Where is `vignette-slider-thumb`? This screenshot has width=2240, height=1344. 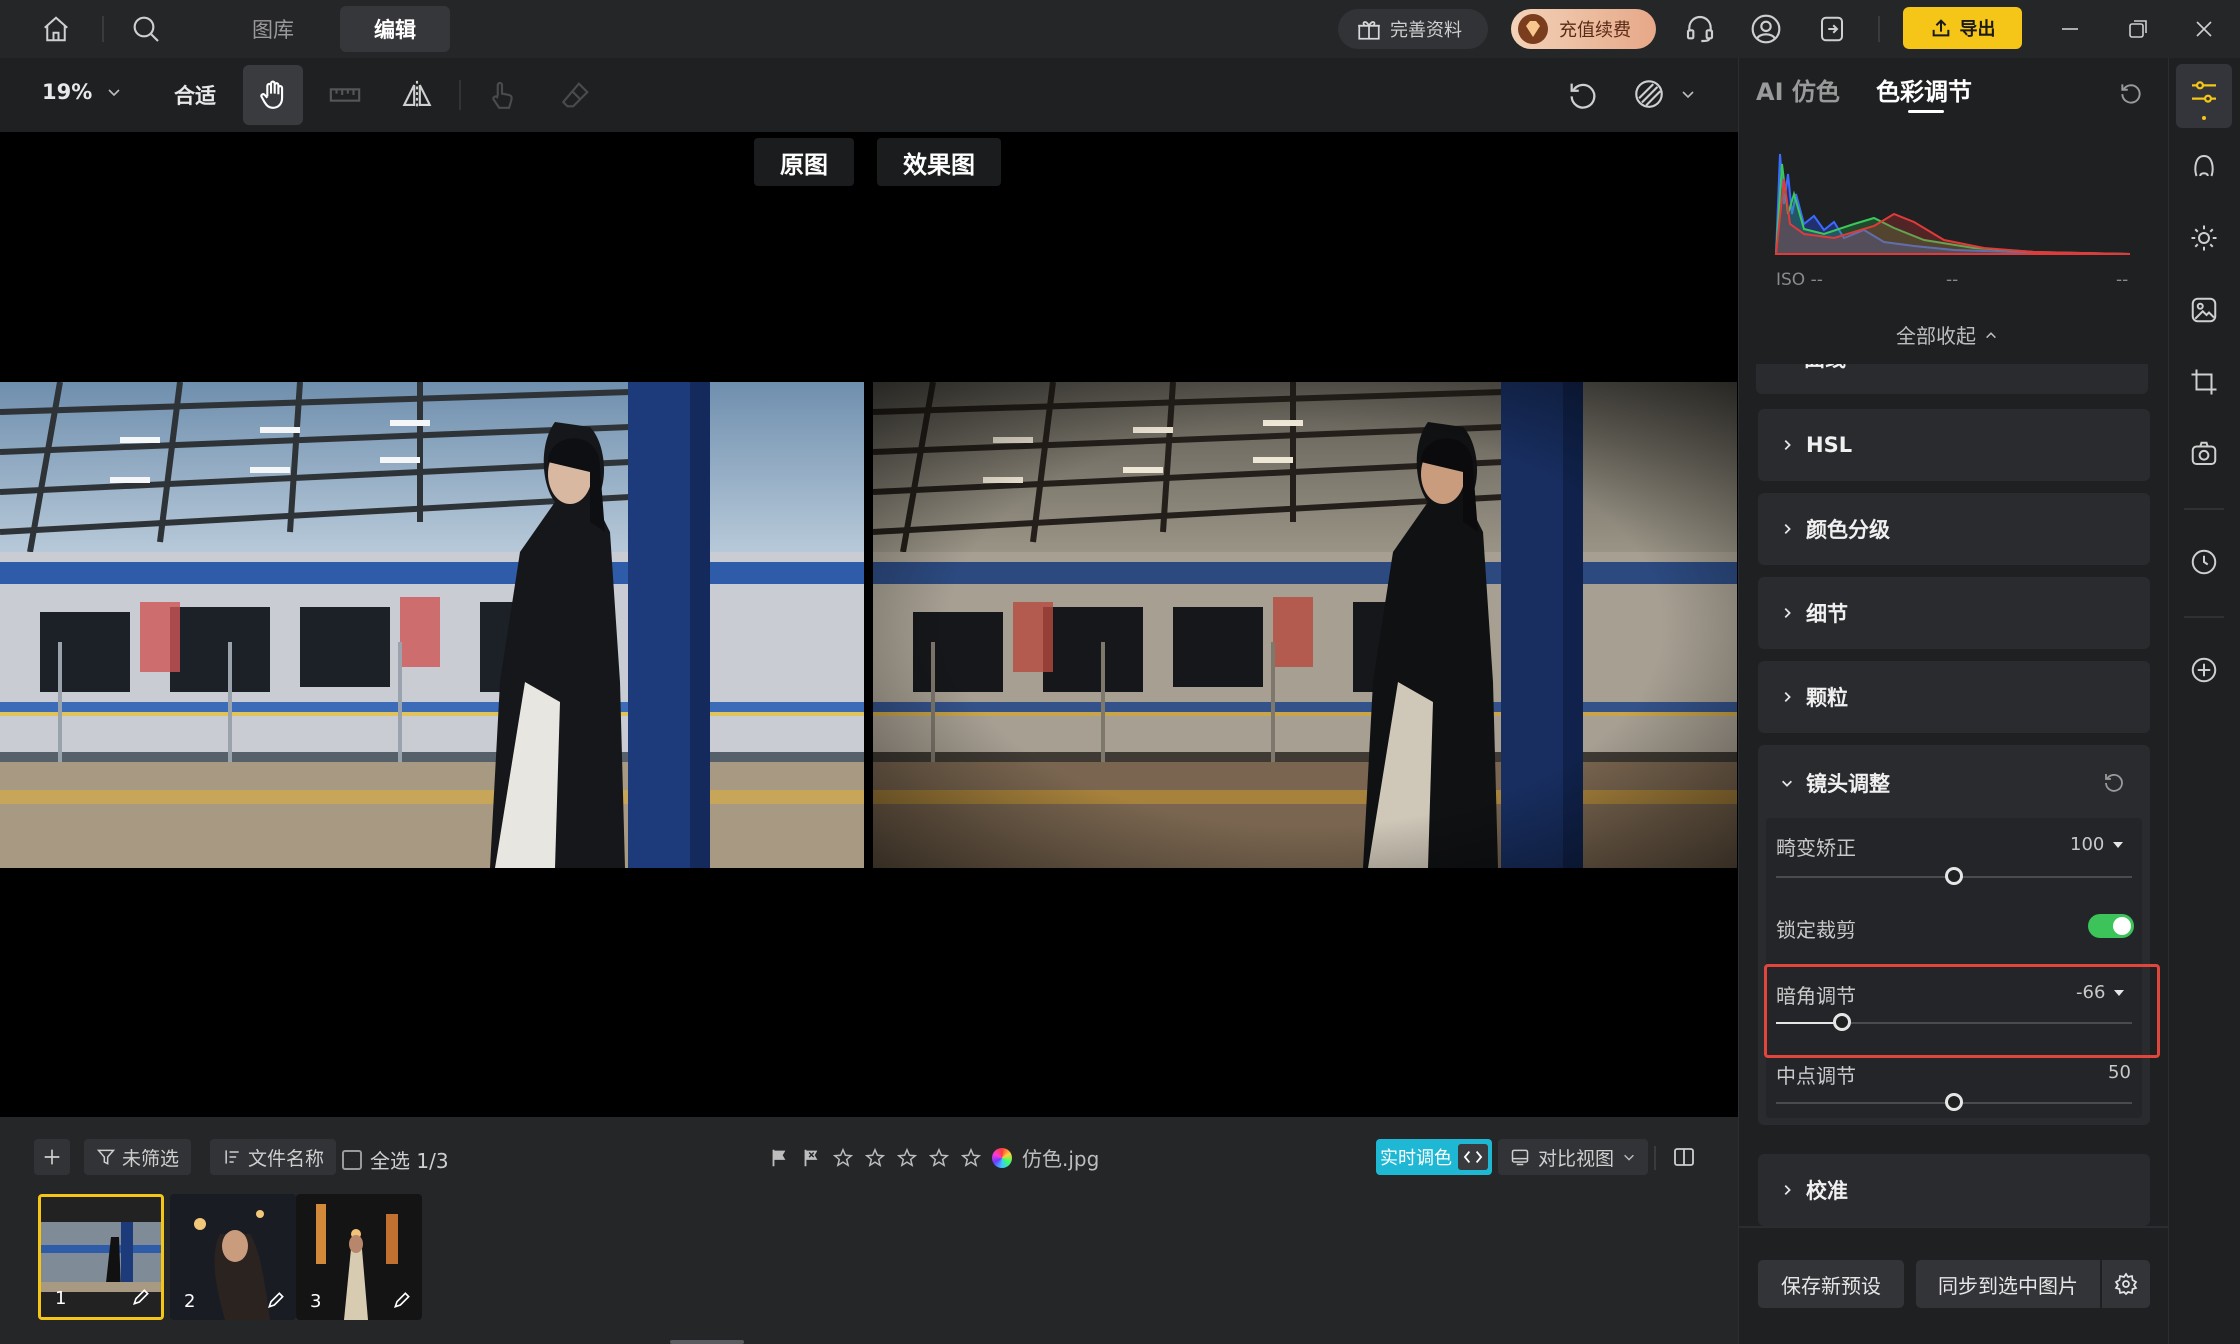 vignette-slider-thumb is located at coordinates (1842, 1022).